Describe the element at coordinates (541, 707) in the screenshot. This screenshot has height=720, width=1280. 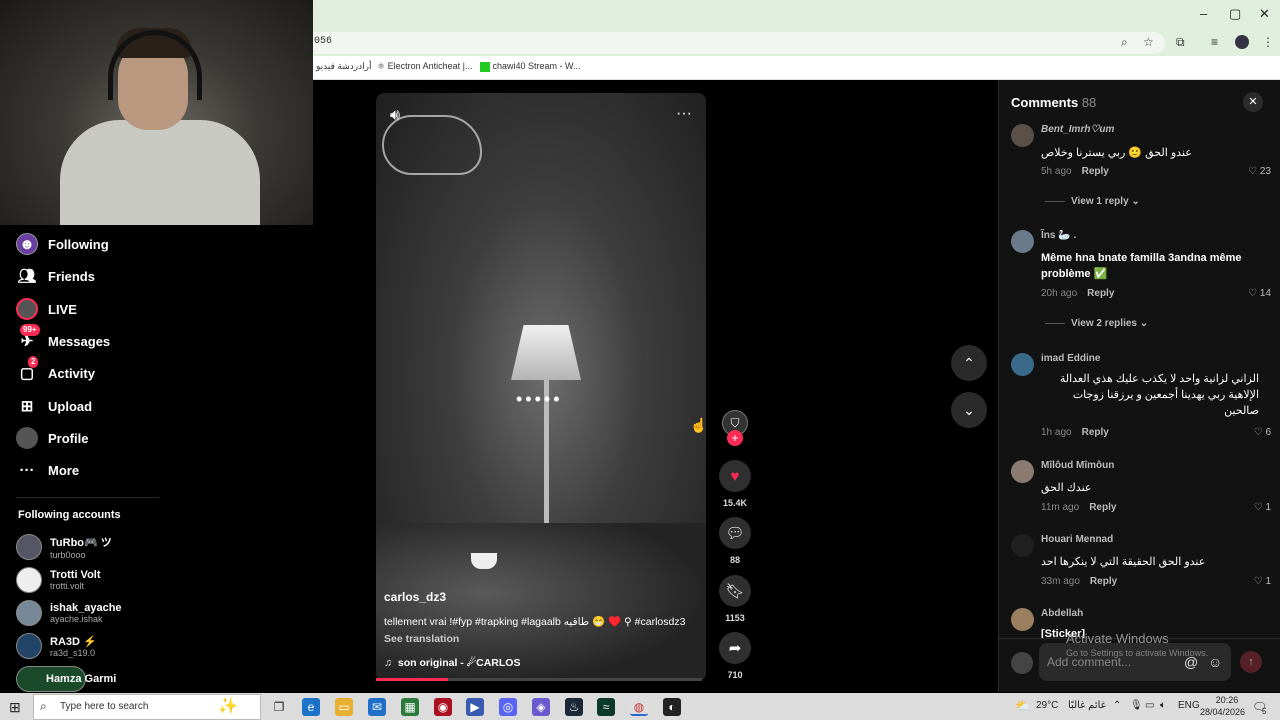
I see `app-icon: ◈` at that location.